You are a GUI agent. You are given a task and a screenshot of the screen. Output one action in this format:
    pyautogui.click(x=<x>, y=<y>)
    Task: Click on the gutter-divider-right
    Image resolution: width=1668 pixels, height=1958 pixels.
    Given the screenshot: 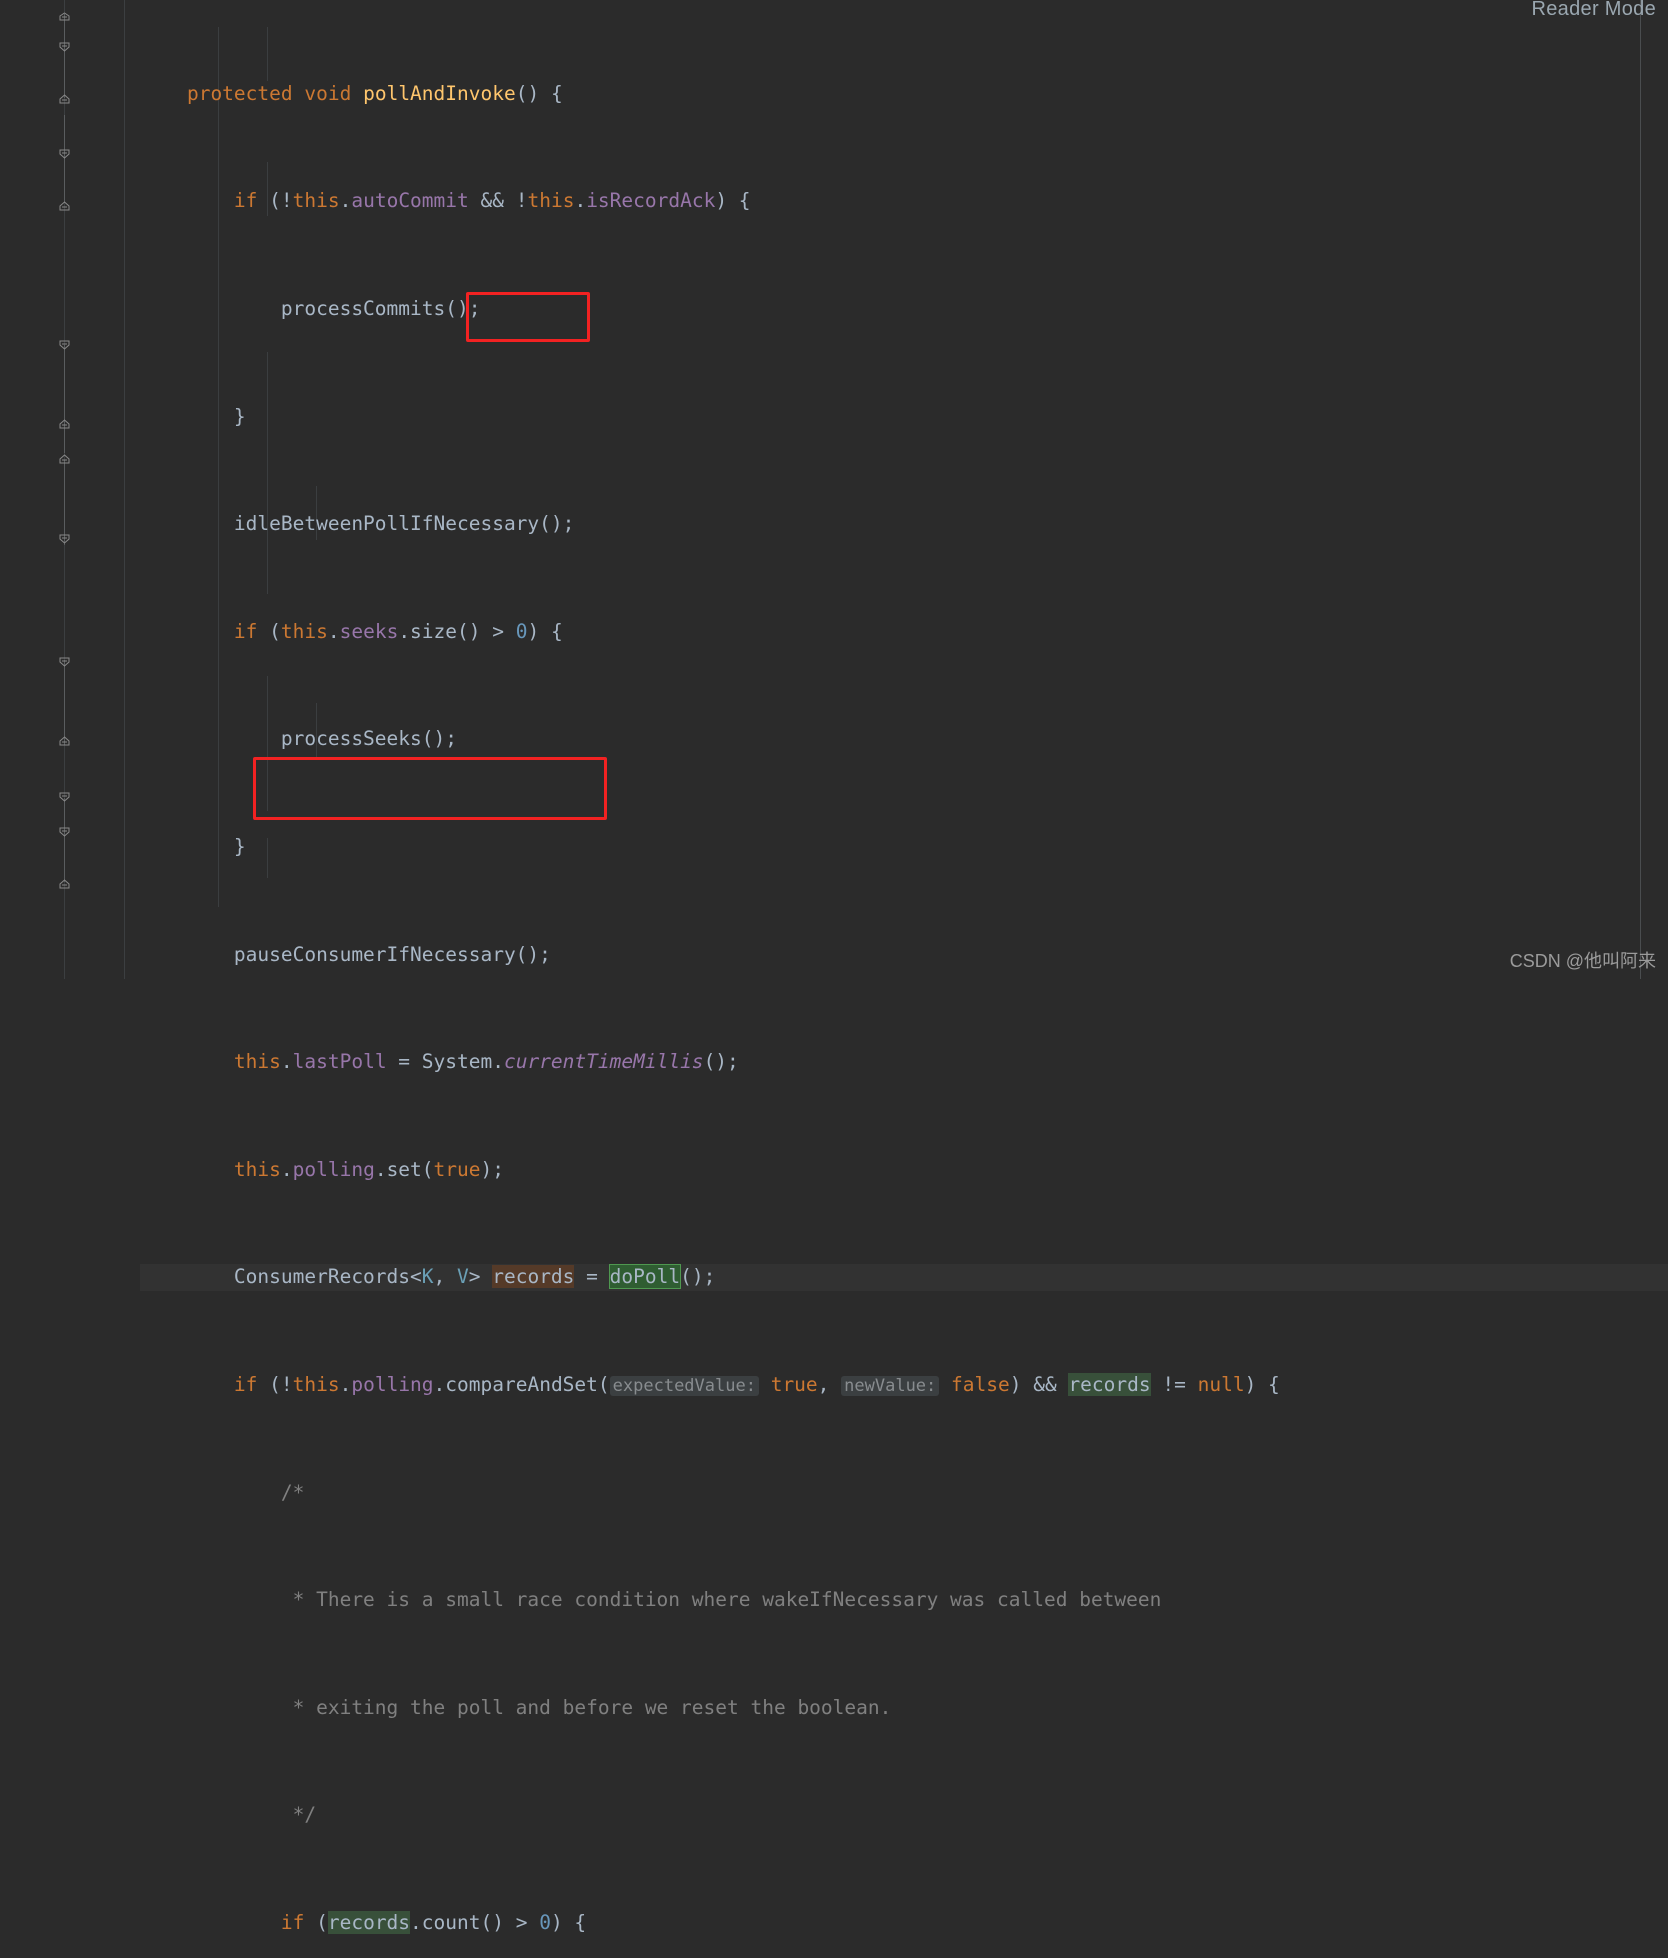 What is the action you would take?
    pyautogui.click(x=124, y=489)
    